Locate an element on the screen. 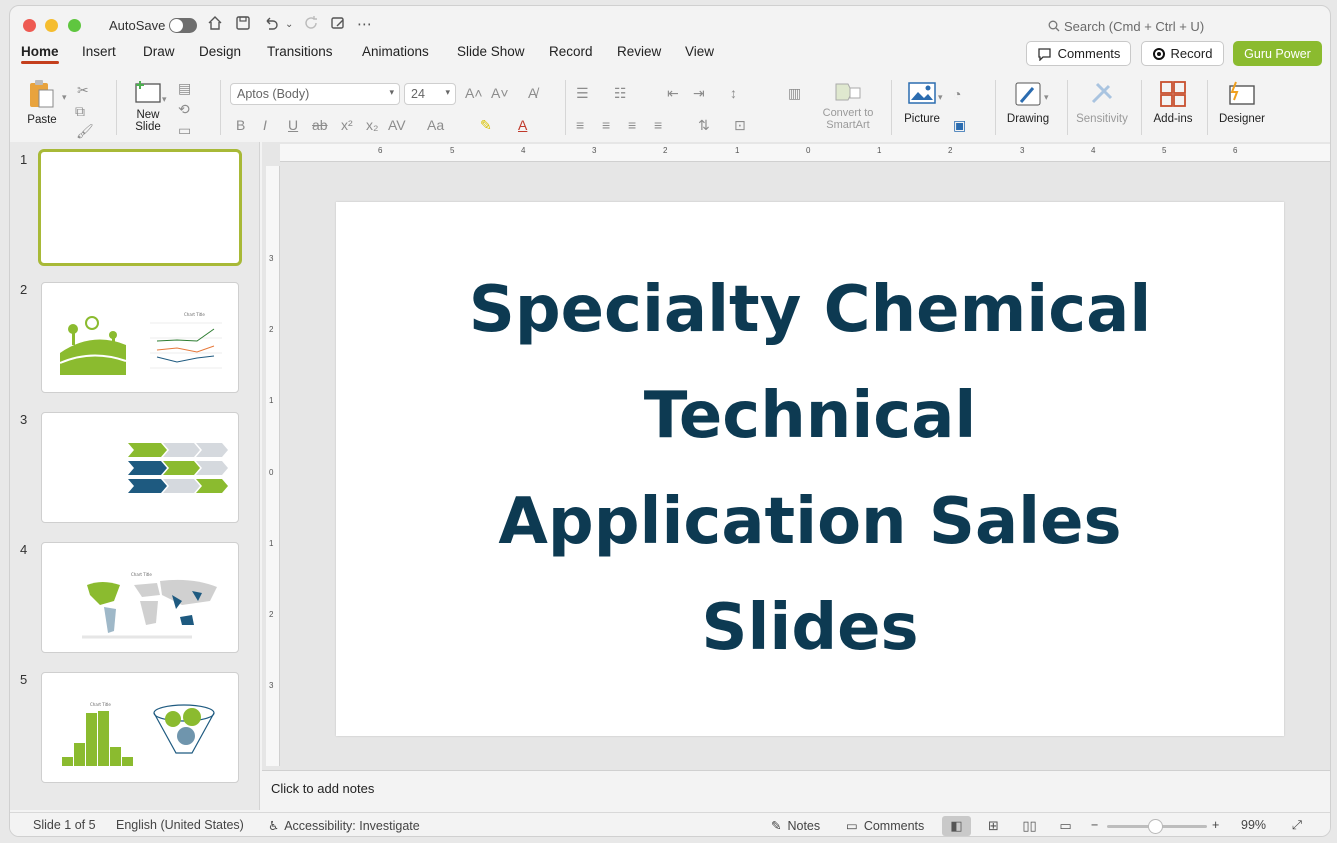 This screenshot has width=1337, height=843. grid-icon: ⊞ is located at coordinates (993, 825).